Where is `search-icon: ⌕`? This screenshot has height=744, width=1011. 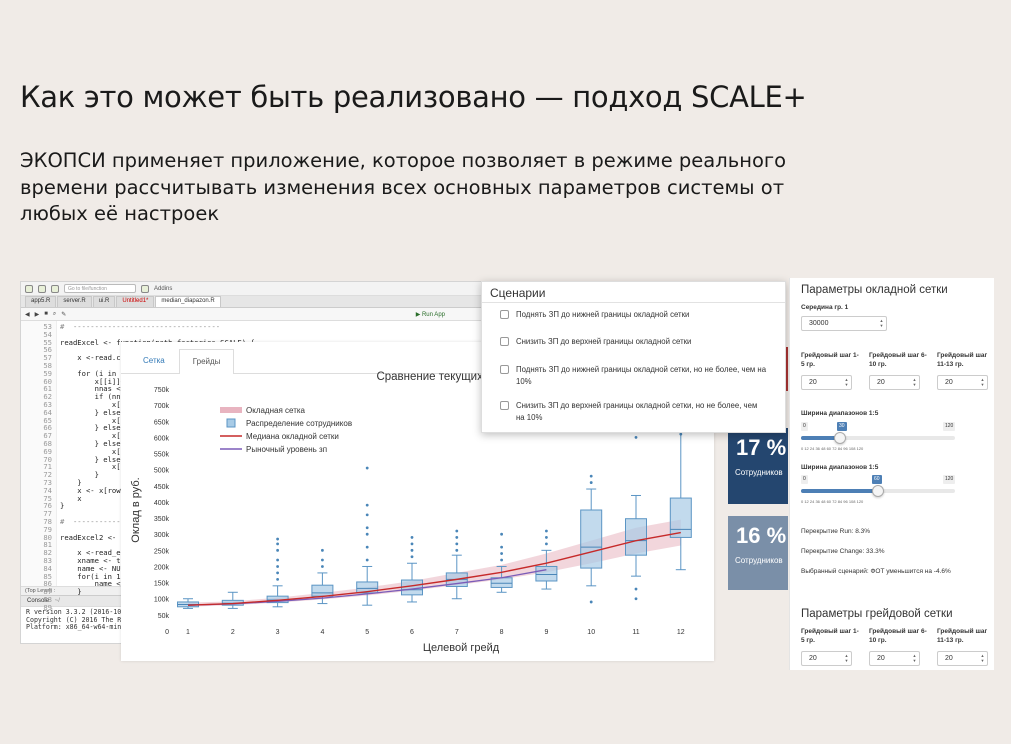 search-icon: ⌕ is located at coordinates (54, 314).